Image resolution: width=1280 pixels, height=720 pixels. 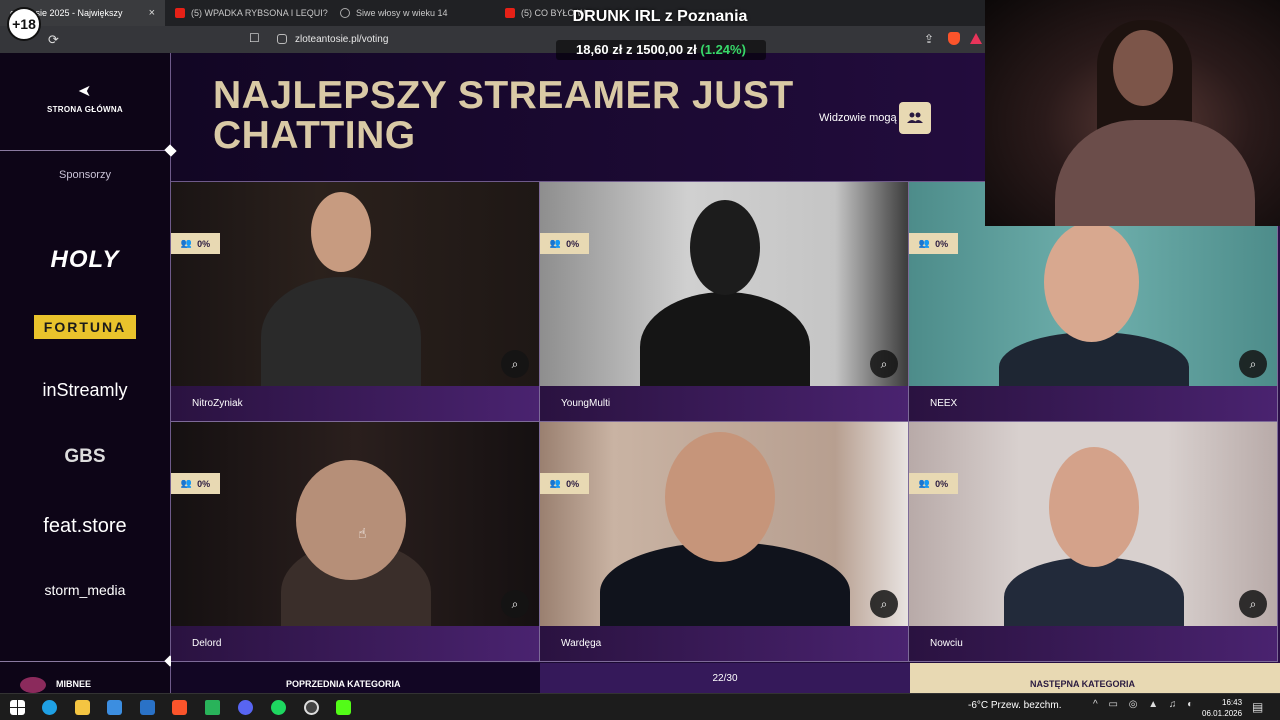 What do you see at coordinates (629, 49) in the screenshot?
I see `donation-separator: z` at bounding box center [629, 49].